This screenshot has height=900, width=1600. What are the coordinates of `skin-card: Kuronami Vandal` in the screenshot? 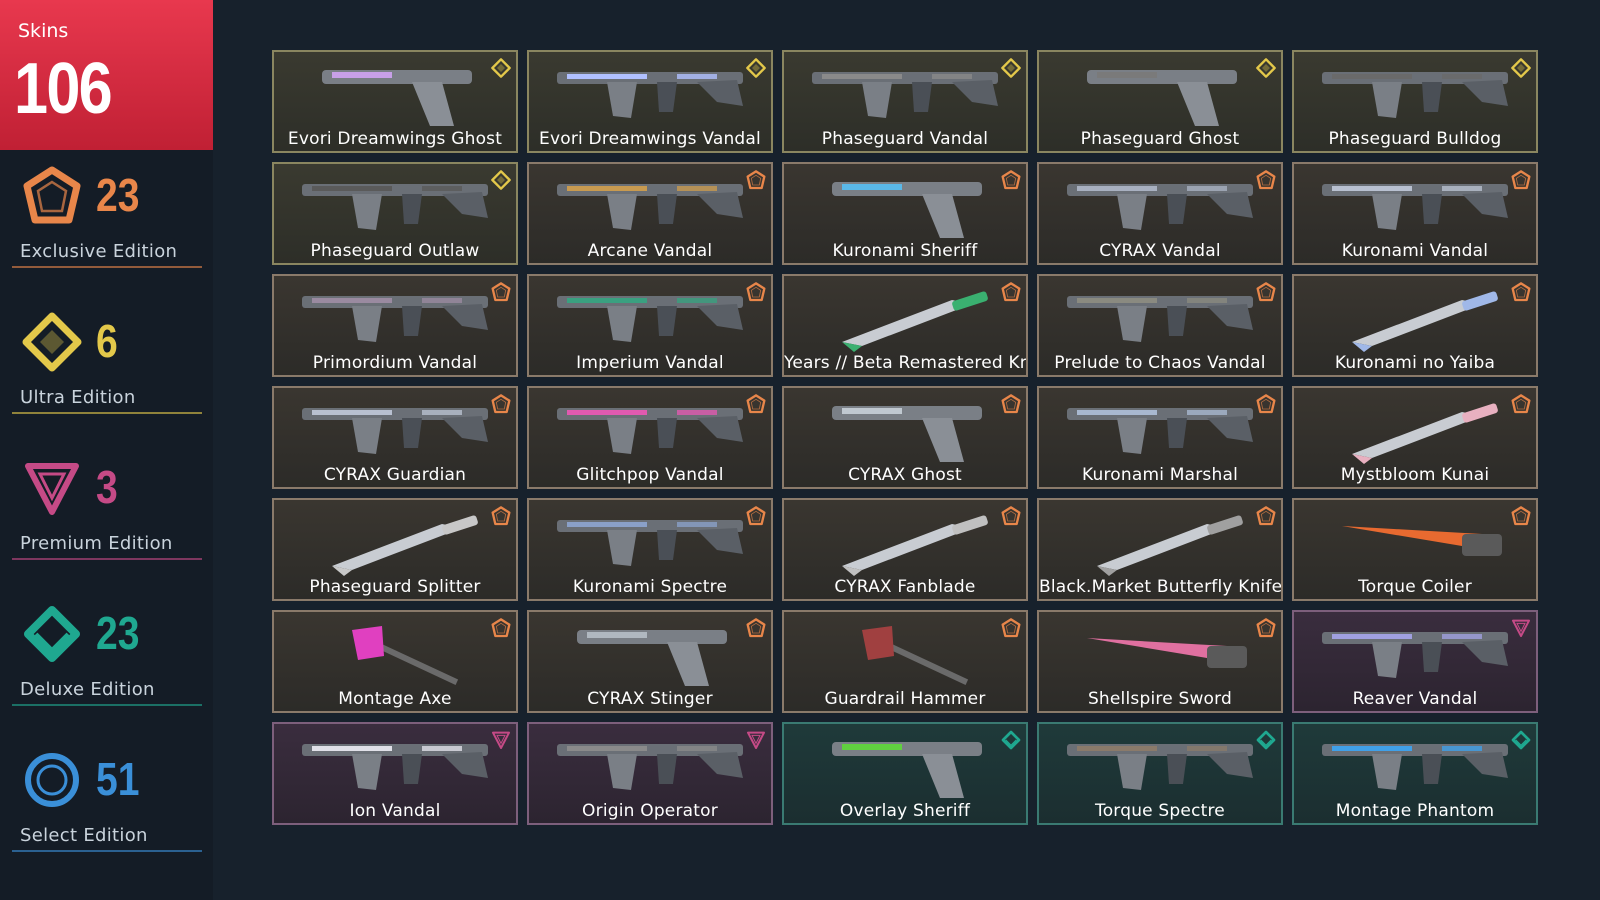 It's located at (1415, 213).